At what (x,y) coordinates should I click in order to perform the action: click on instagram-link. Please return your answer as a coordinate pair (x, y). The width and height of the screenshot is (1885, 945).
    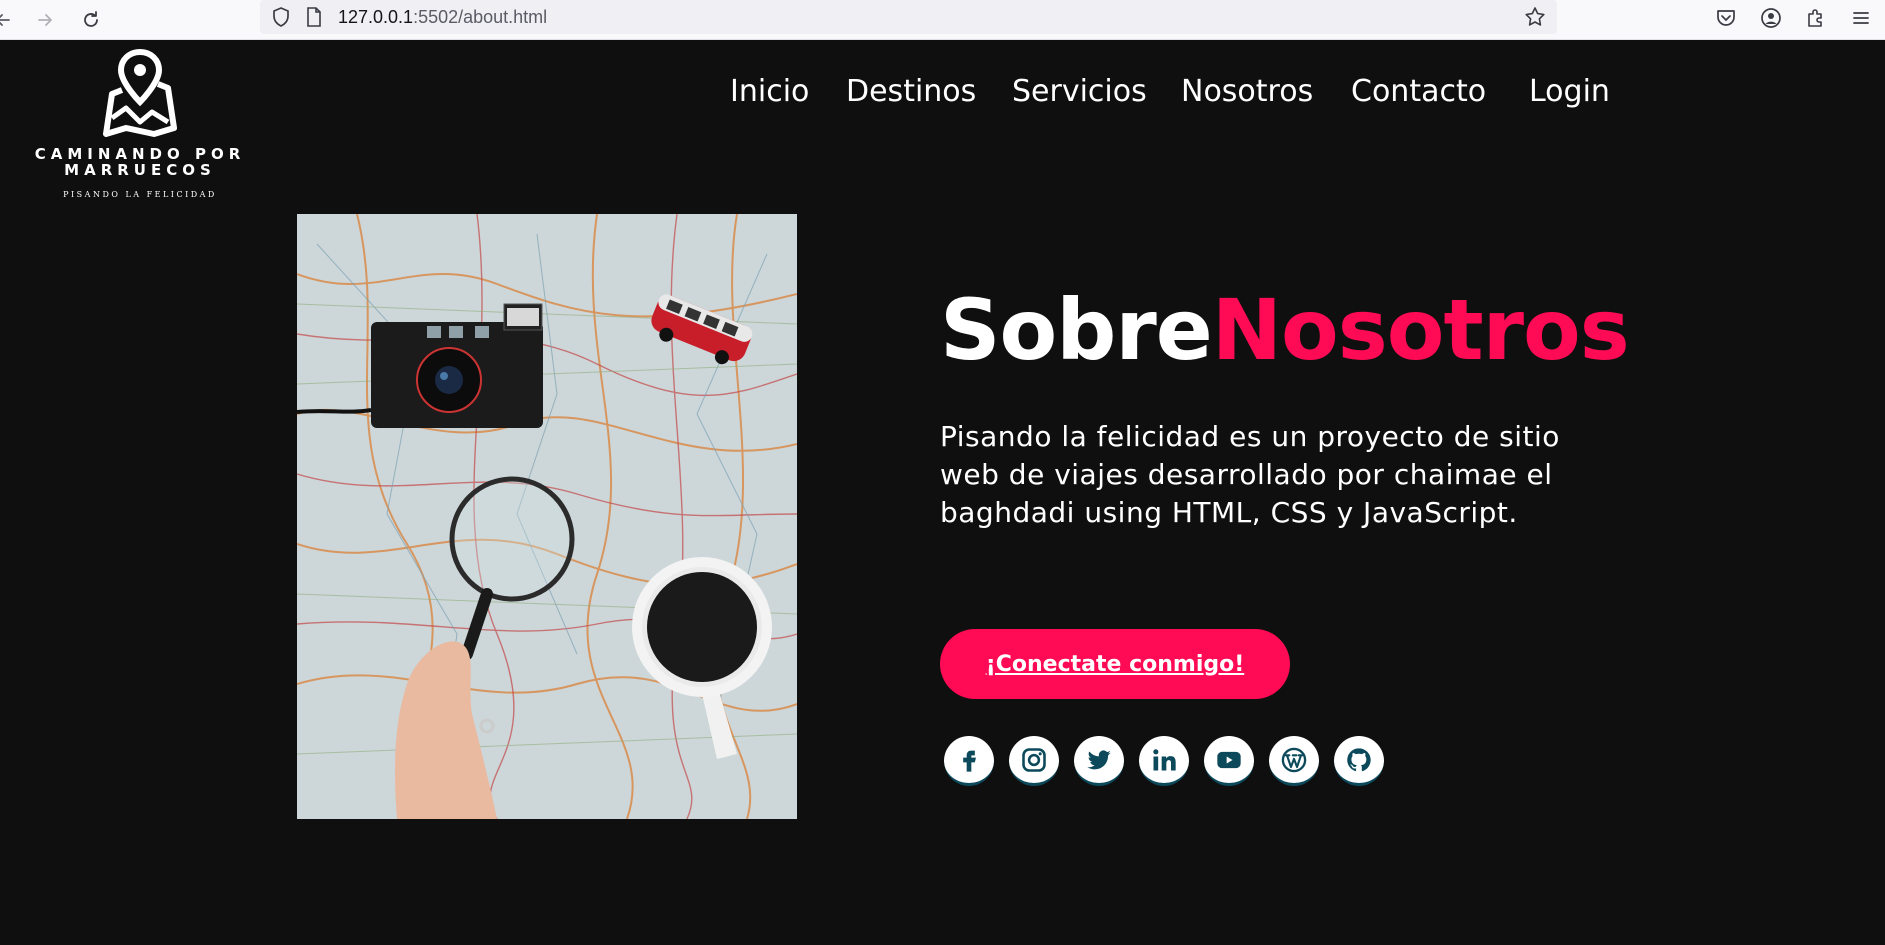
    Looking at the image, I should click on (1034, 761).